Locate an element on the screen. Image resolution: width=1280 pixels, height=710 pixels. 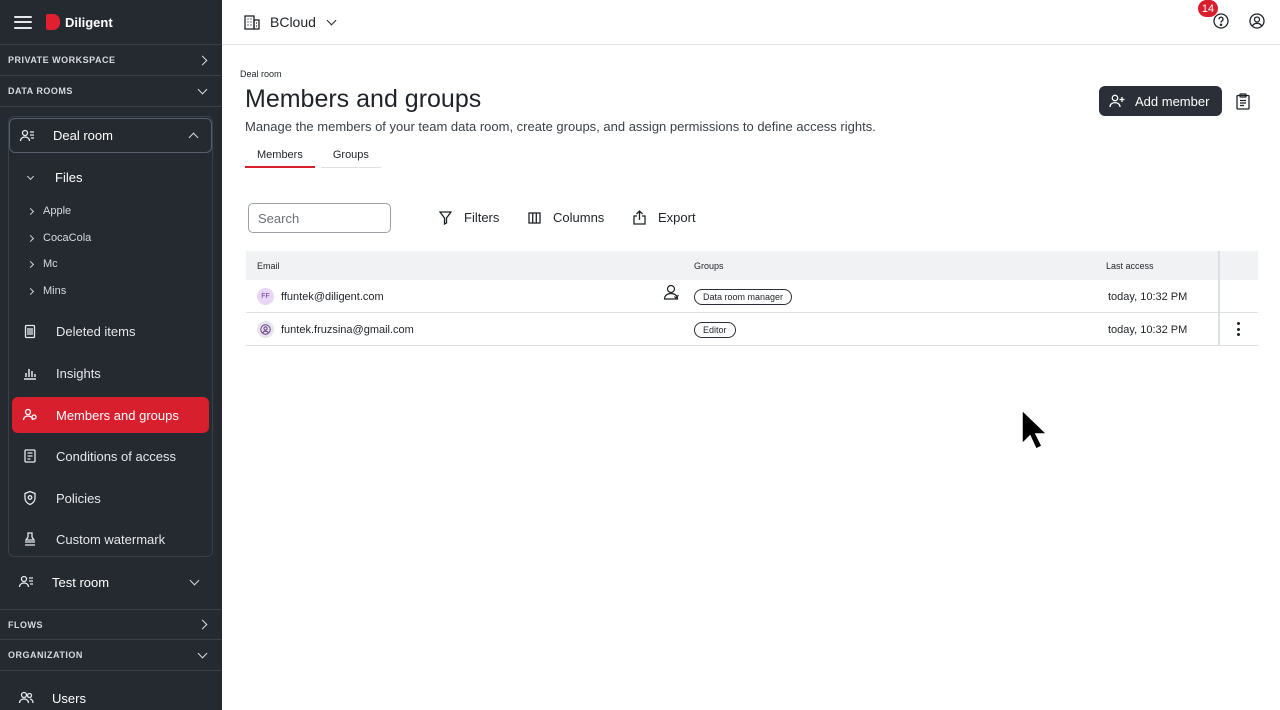
section-private-workspace: PRIVATE WORKSPACE is located at coordinates (111, 60).